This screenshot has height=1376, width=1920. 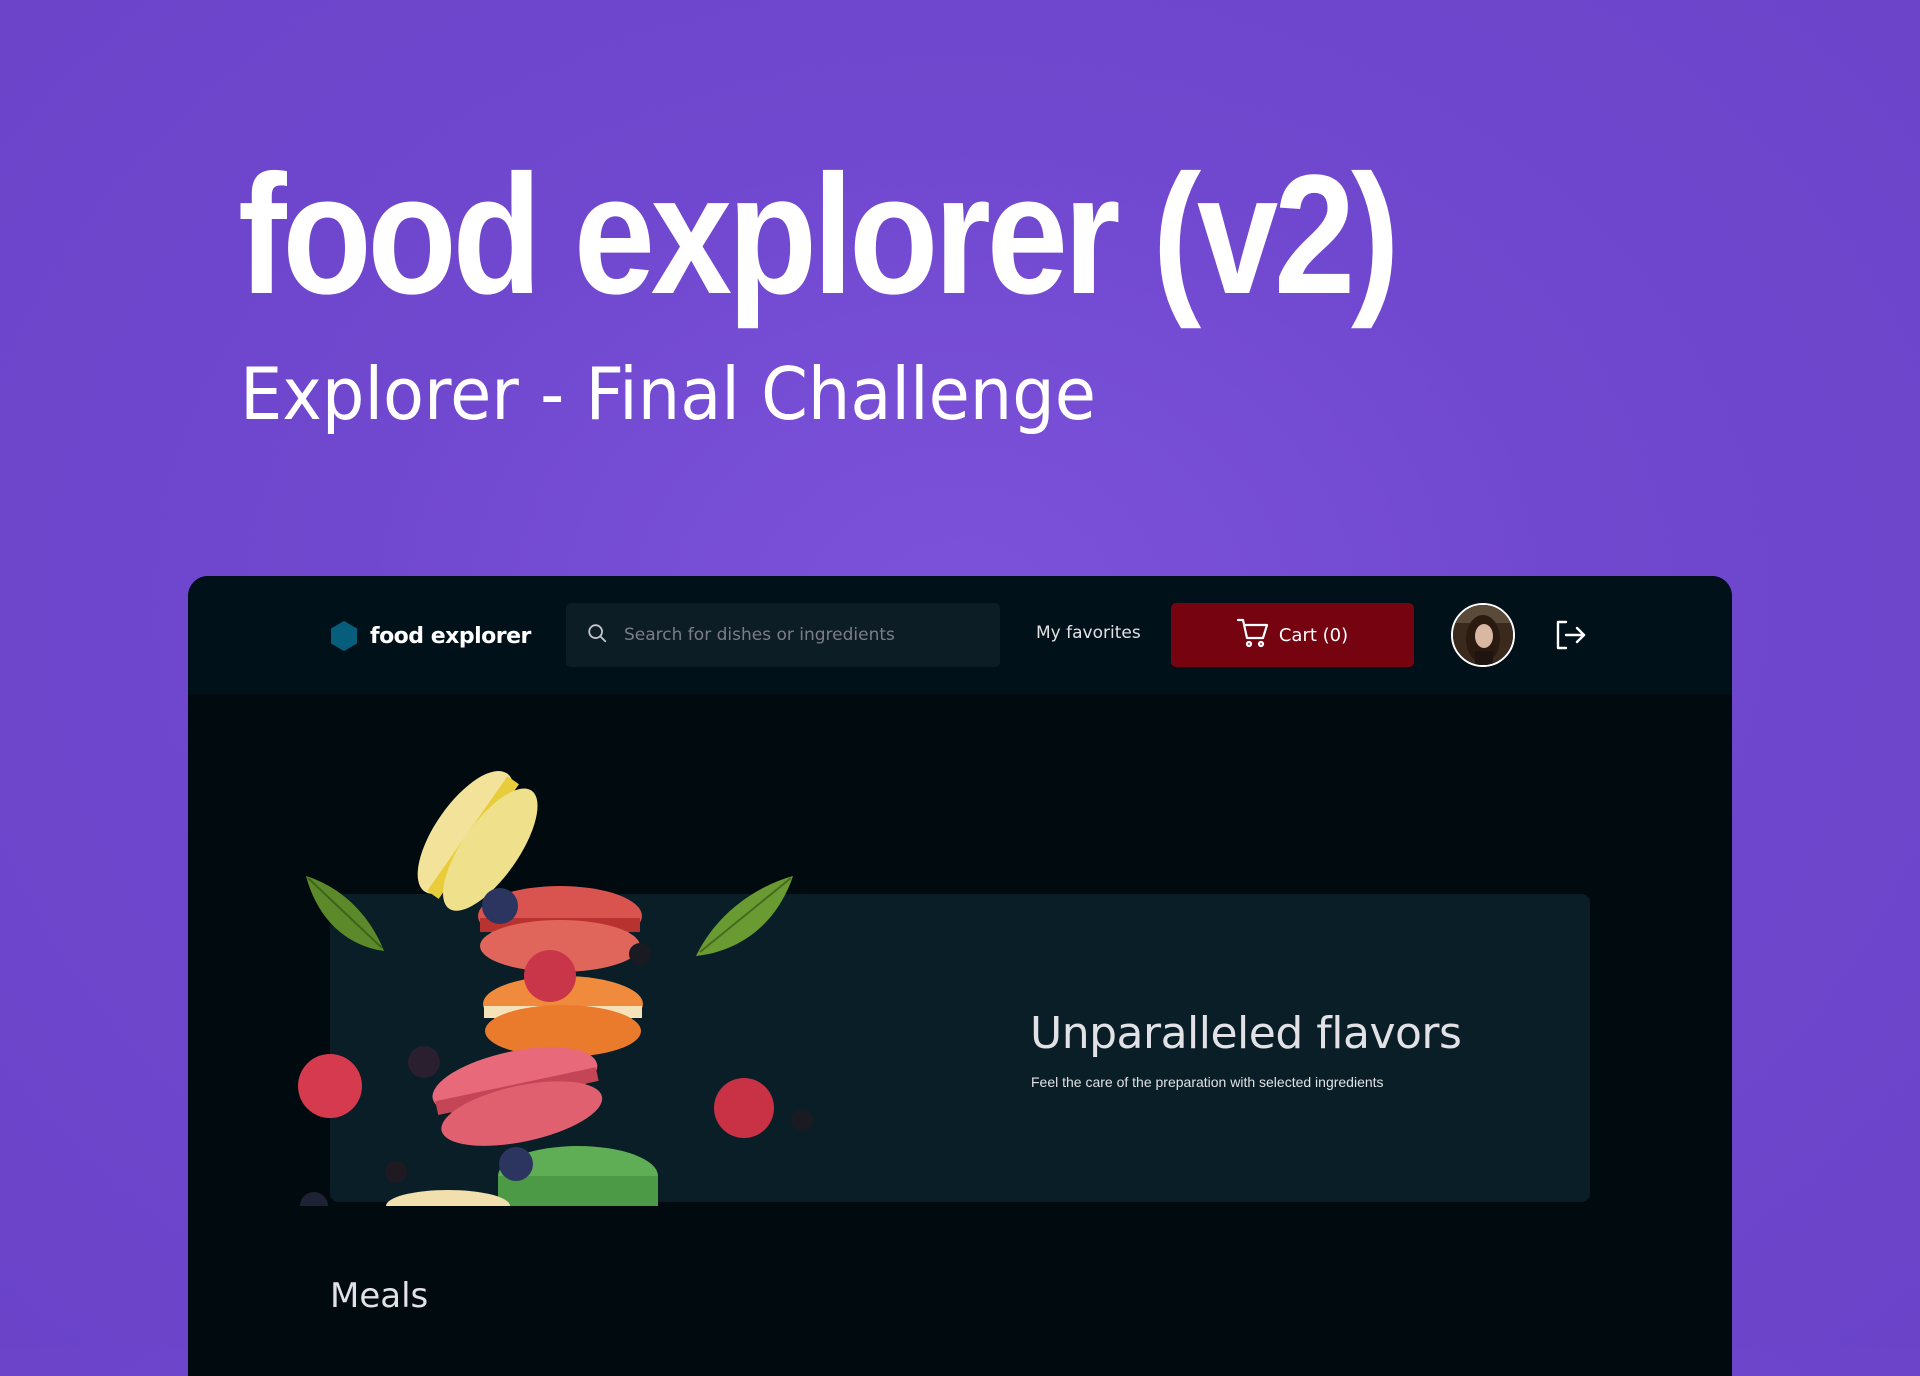 What do you see at coordinates (1313, 635) in the screenshot?
I see `cart-label: Cart (0)` at bounding box center [1313, 635].